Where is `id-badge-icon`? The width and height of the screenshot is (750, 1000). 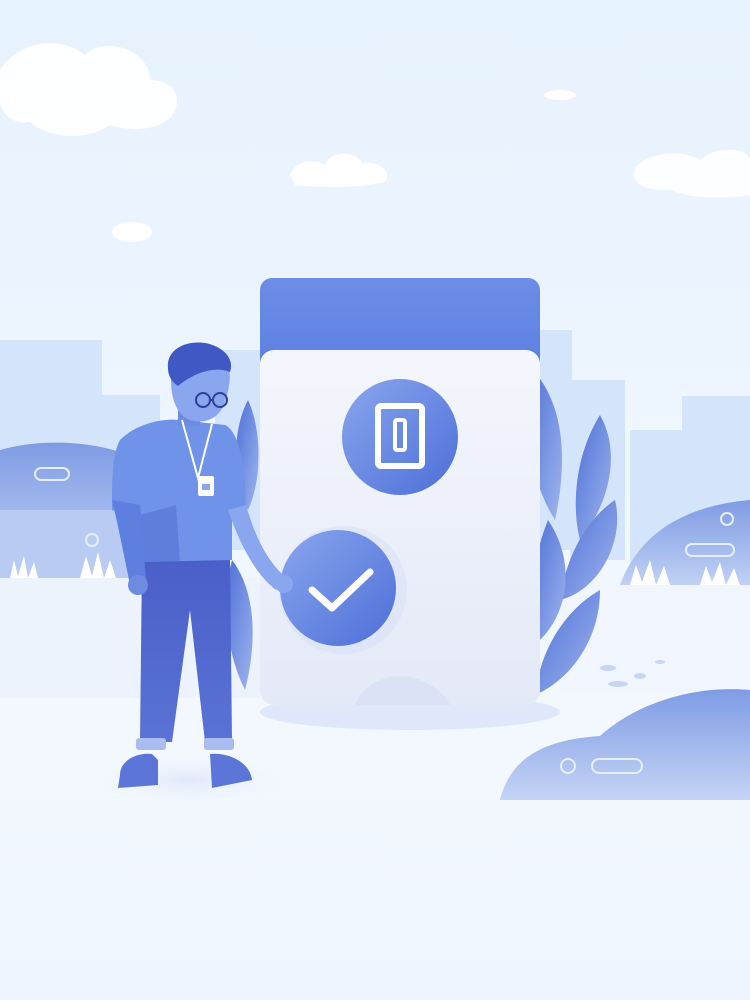
id-badge-icon is located at coordinates (206, 486).